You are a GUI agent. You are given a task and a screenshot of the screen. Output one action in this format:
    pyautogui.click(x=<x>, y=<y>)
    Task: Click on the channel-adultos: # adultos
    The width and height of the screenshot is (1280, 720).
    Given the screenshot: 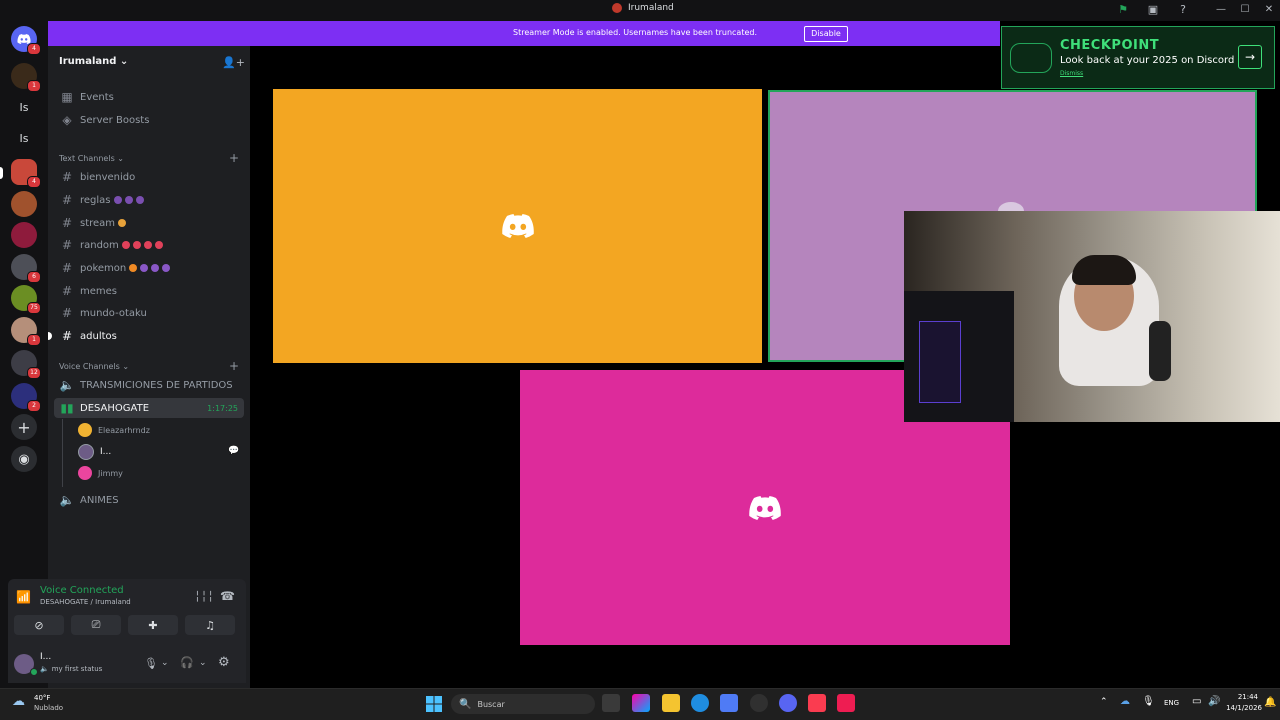 What is the action you would take?
    pyautogui.click(x=149, y=336)
    